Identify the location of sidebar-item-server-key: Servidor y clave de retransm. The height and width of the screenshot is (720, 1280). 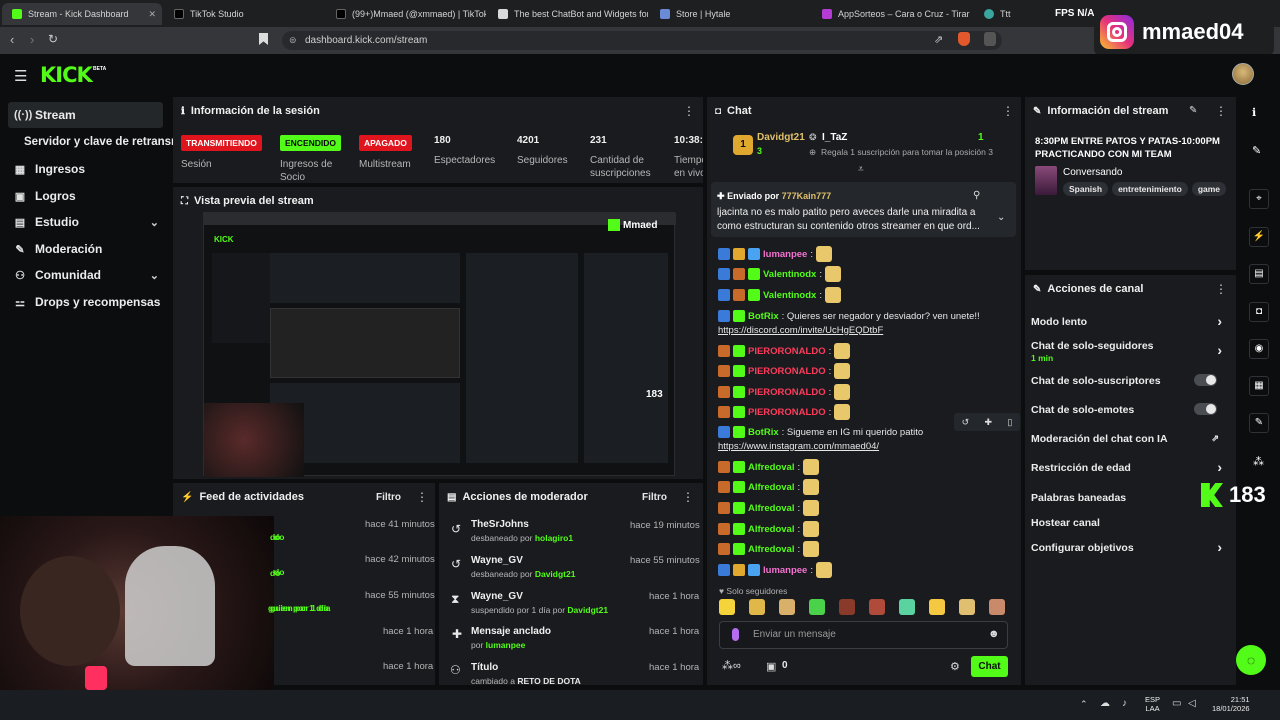
(98, 142).